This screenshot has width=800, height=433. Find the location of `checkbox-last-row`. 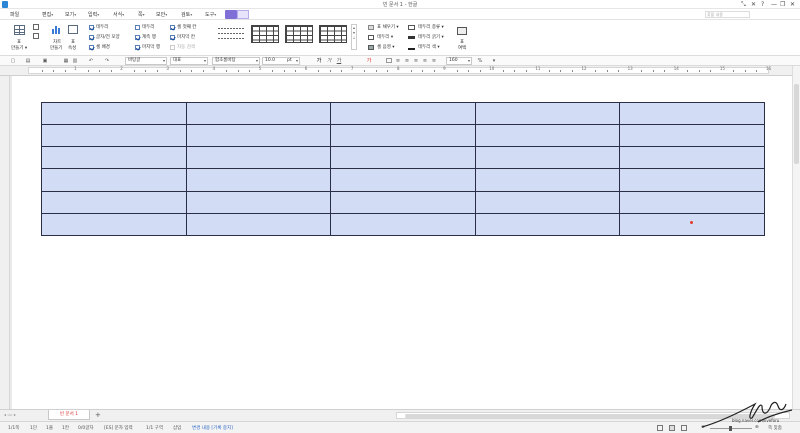

checkbox-last-row is located at coordinates (137, 47).